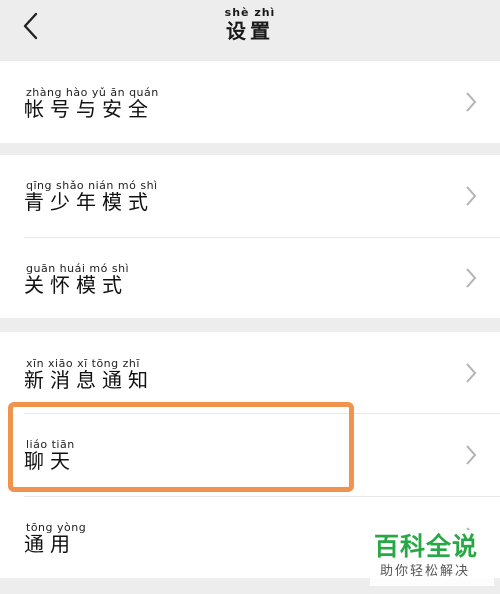  Describe the element at coordinates (250, 372) in the screenshot. I see `settings-item-notifications: xīn xiāo xī tōng zhī 新消息通知` at that location.